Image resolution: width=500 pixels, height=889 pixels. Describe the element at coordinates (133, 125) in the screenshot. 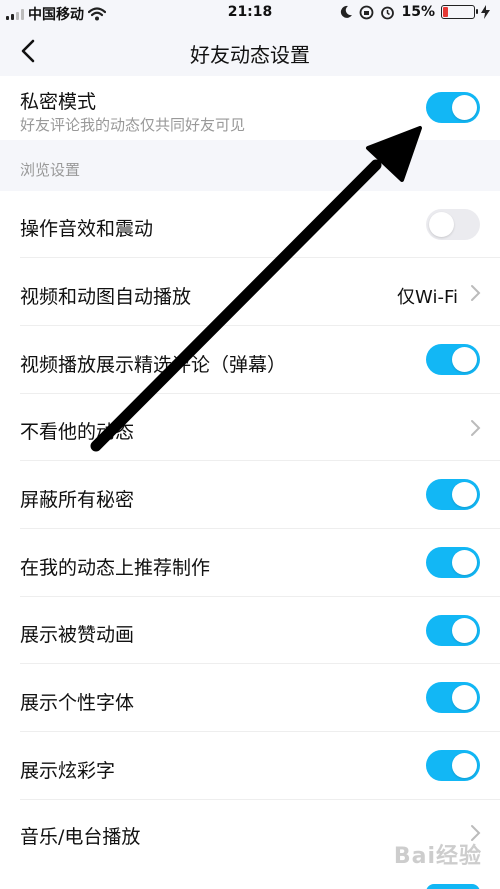

I see `privacy-mode-desc: 好友评论我的动态仅共同好友可见` at that location.